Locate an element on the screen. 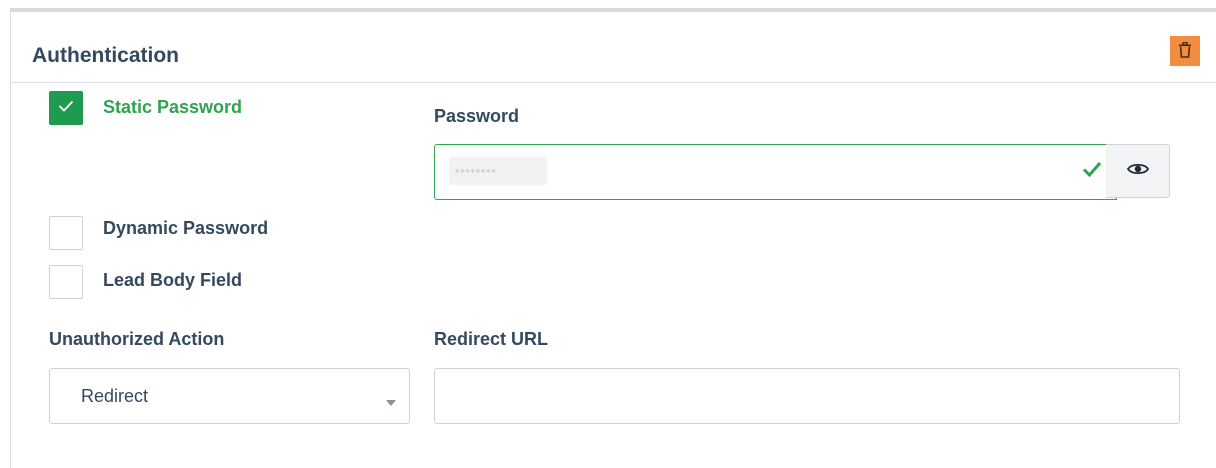 The height and width of the screenshot is (468, 1216). caret-down-icon is located at coordinates (391, 402).